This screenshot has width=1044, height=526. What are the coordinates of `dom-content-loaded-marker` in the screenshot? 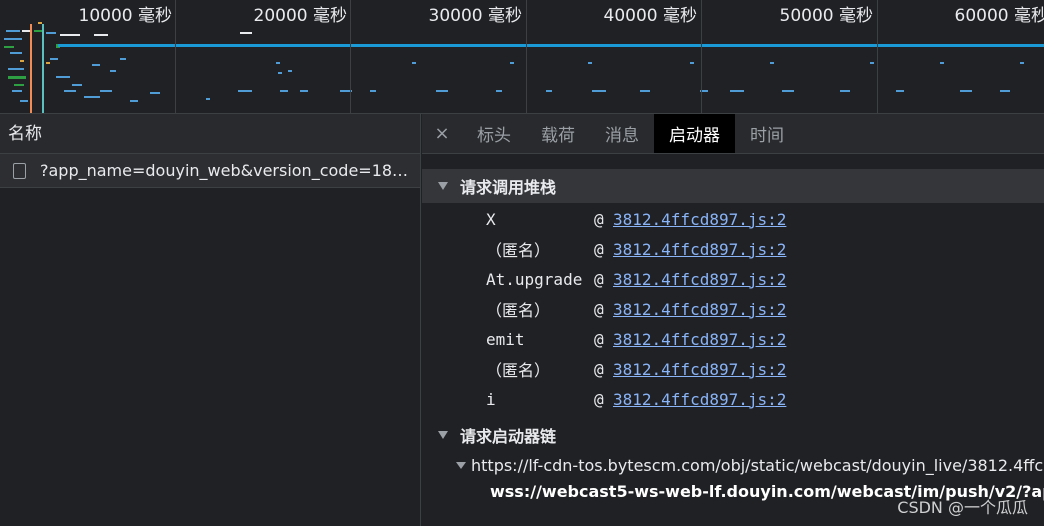 It's located at (31, 68).